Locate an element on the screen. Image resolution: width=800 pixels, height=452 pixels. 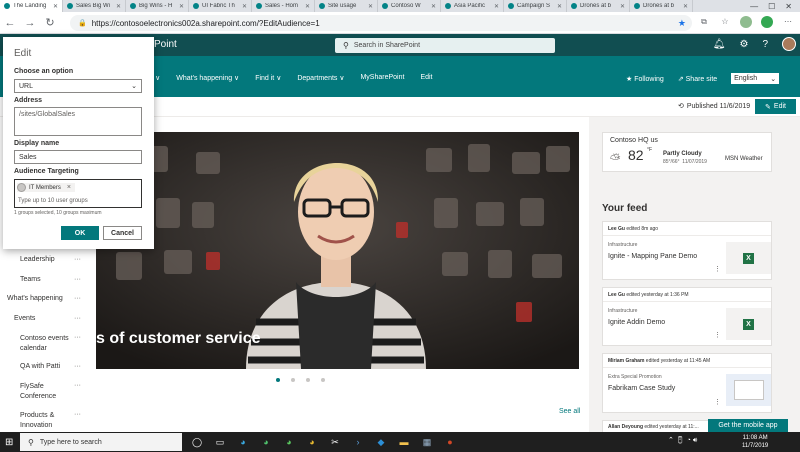
edge-icon: ◕ is located at coordinates (243, 442).